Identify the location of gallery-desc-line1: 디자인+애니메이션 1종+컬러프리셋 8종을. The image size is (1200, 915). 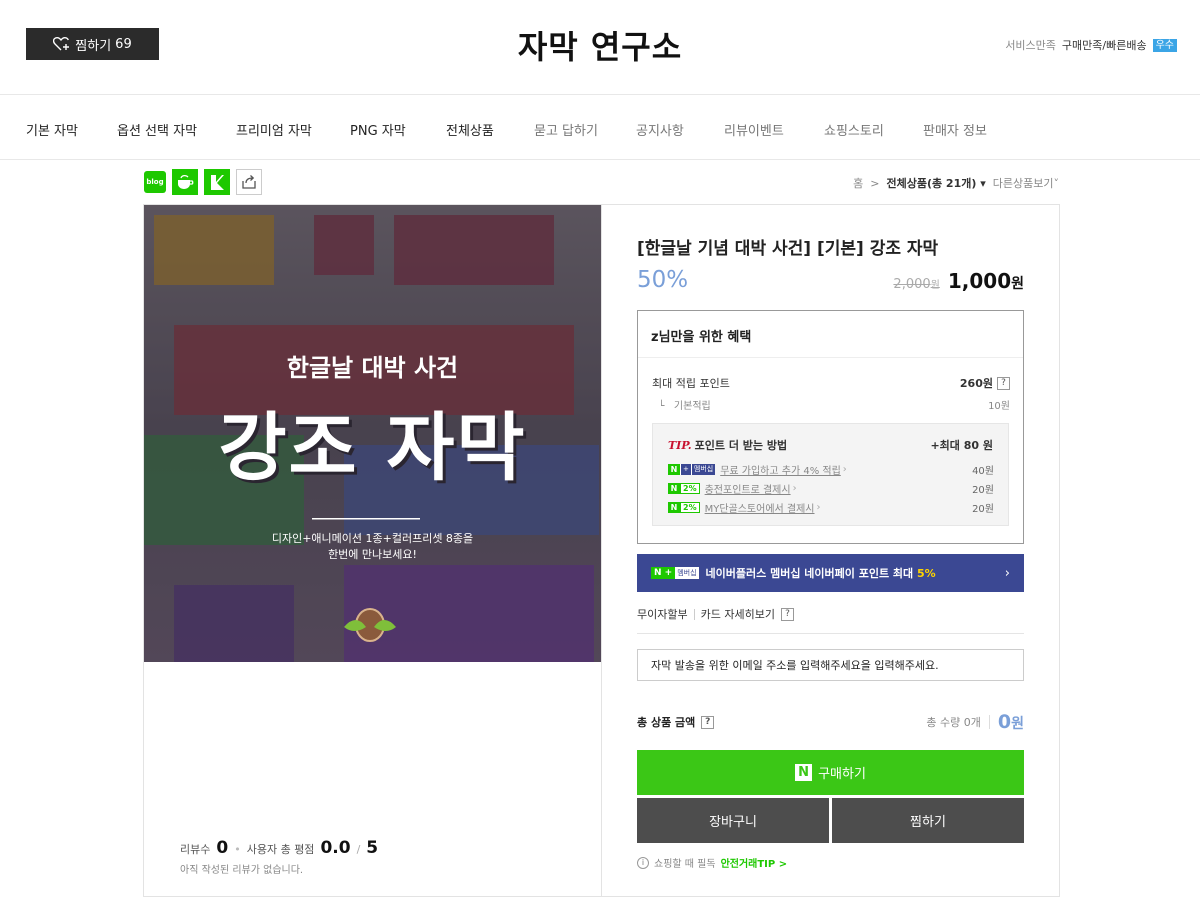
(372, 538).